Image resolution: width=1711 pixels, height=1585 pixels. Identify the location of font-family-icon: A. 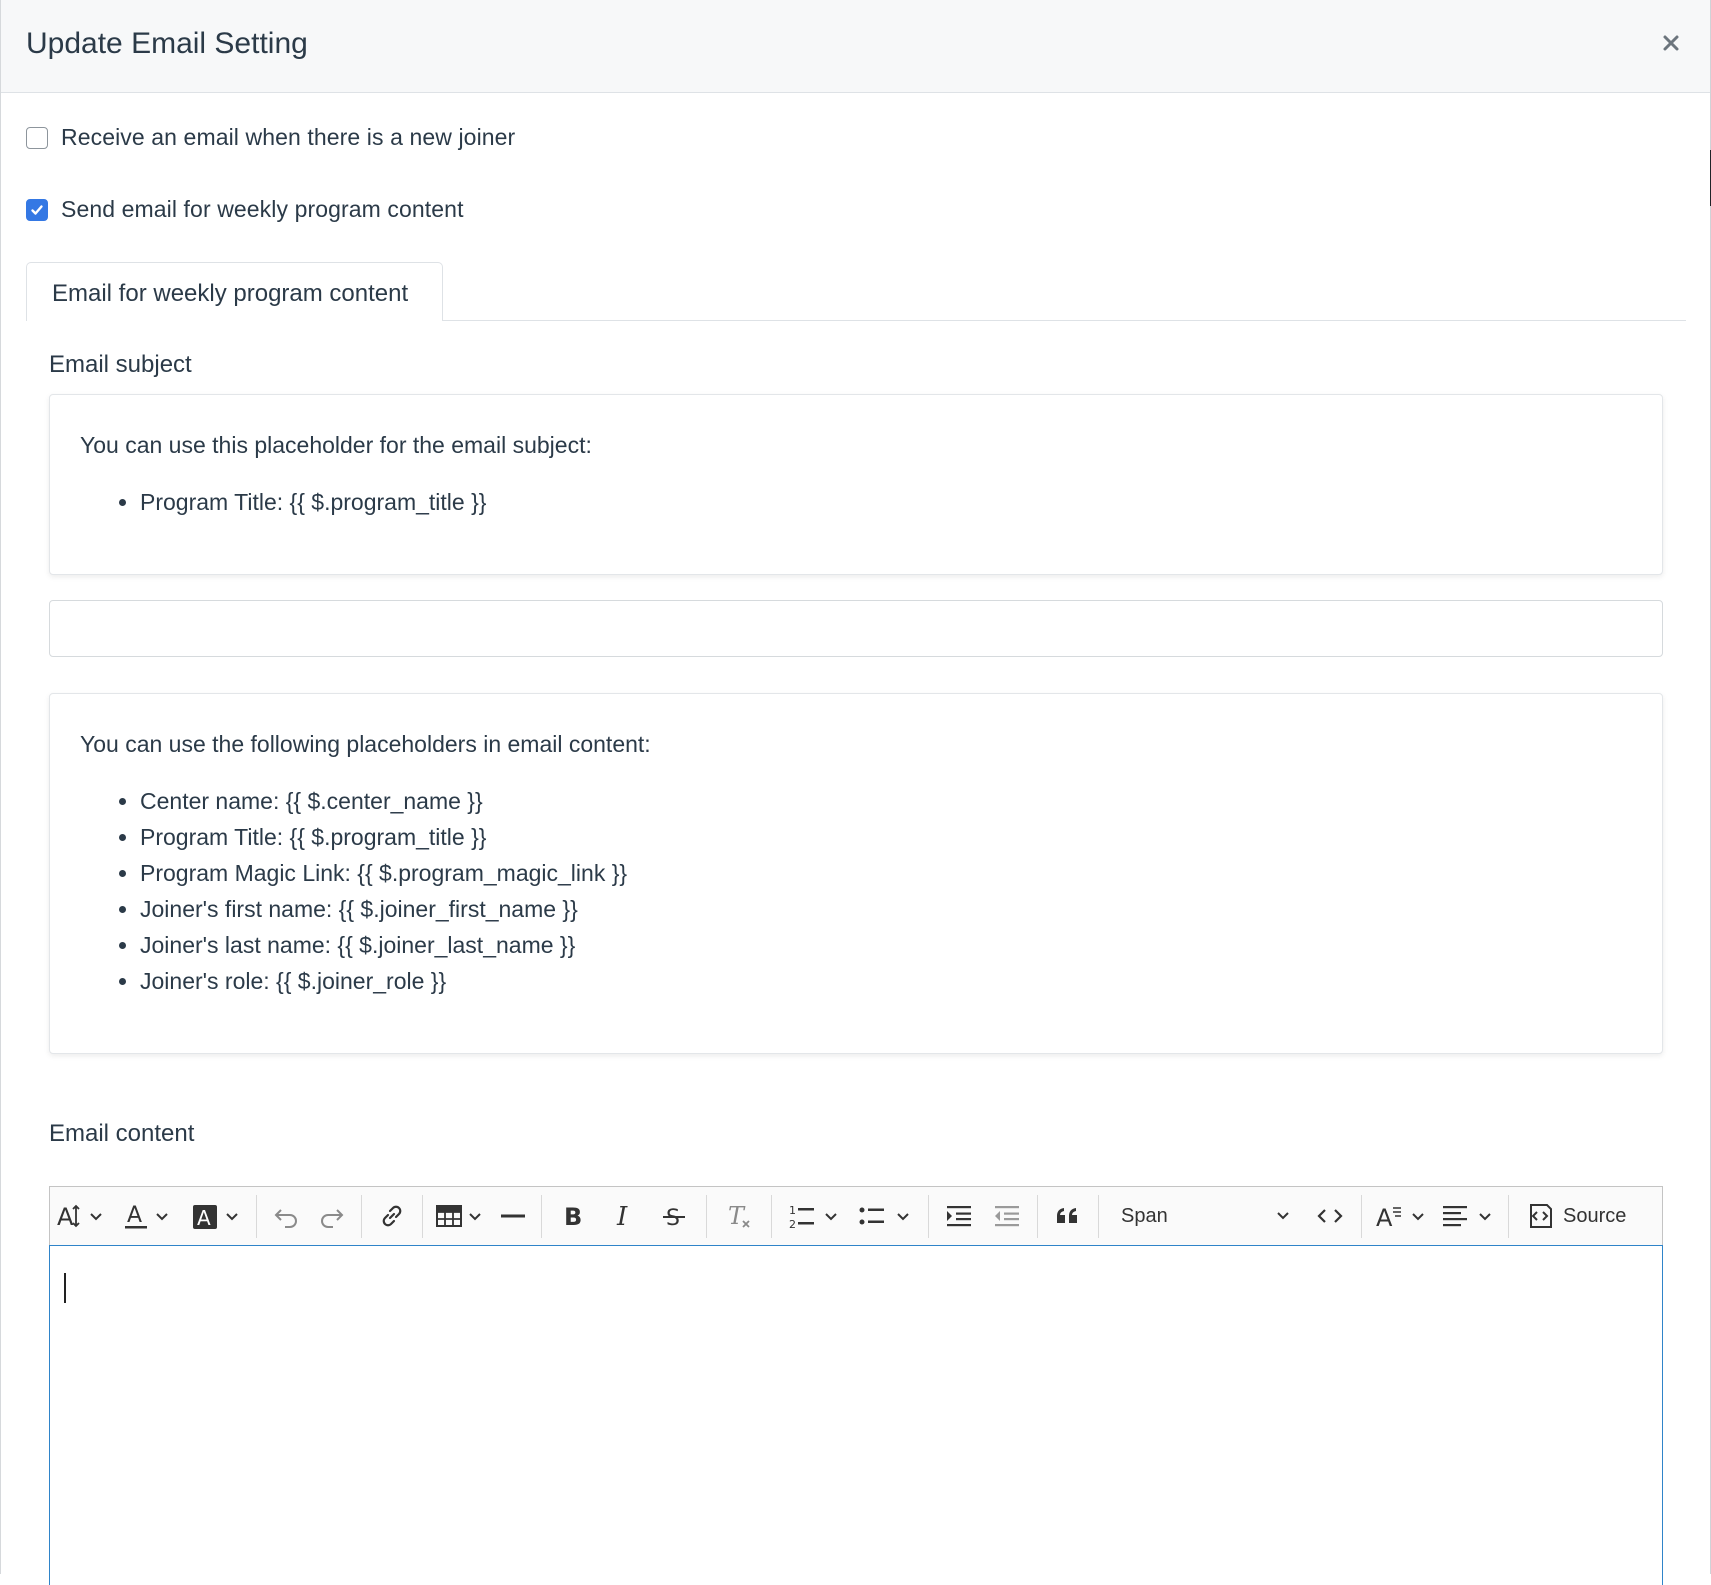
(1400, 1217).